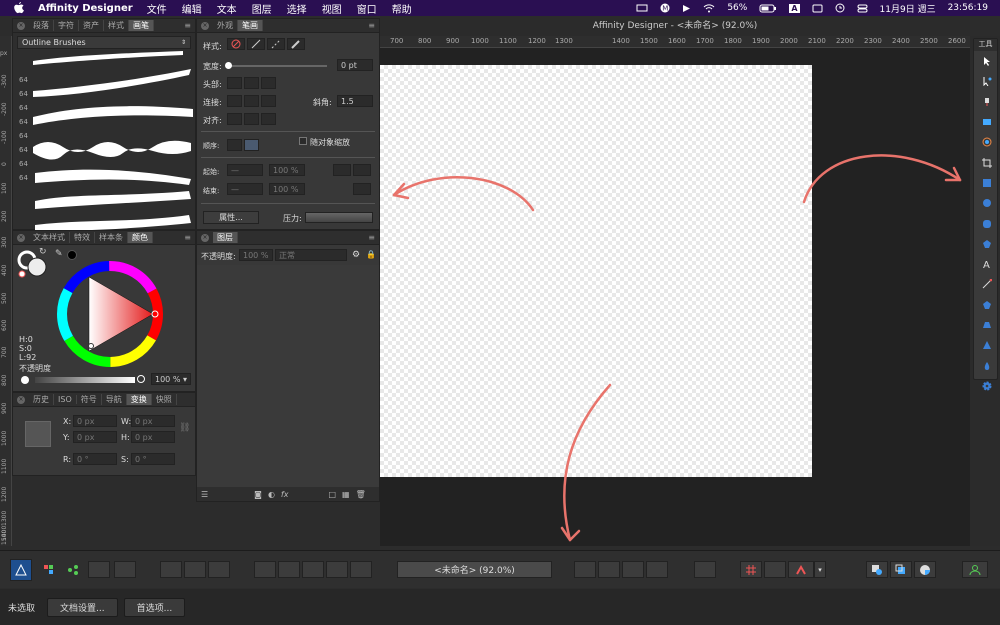  Describe the element at coordinates (474, 569) in the screenshot. I see `document-zoom-label: <未命名> (92.0%)` at that location.